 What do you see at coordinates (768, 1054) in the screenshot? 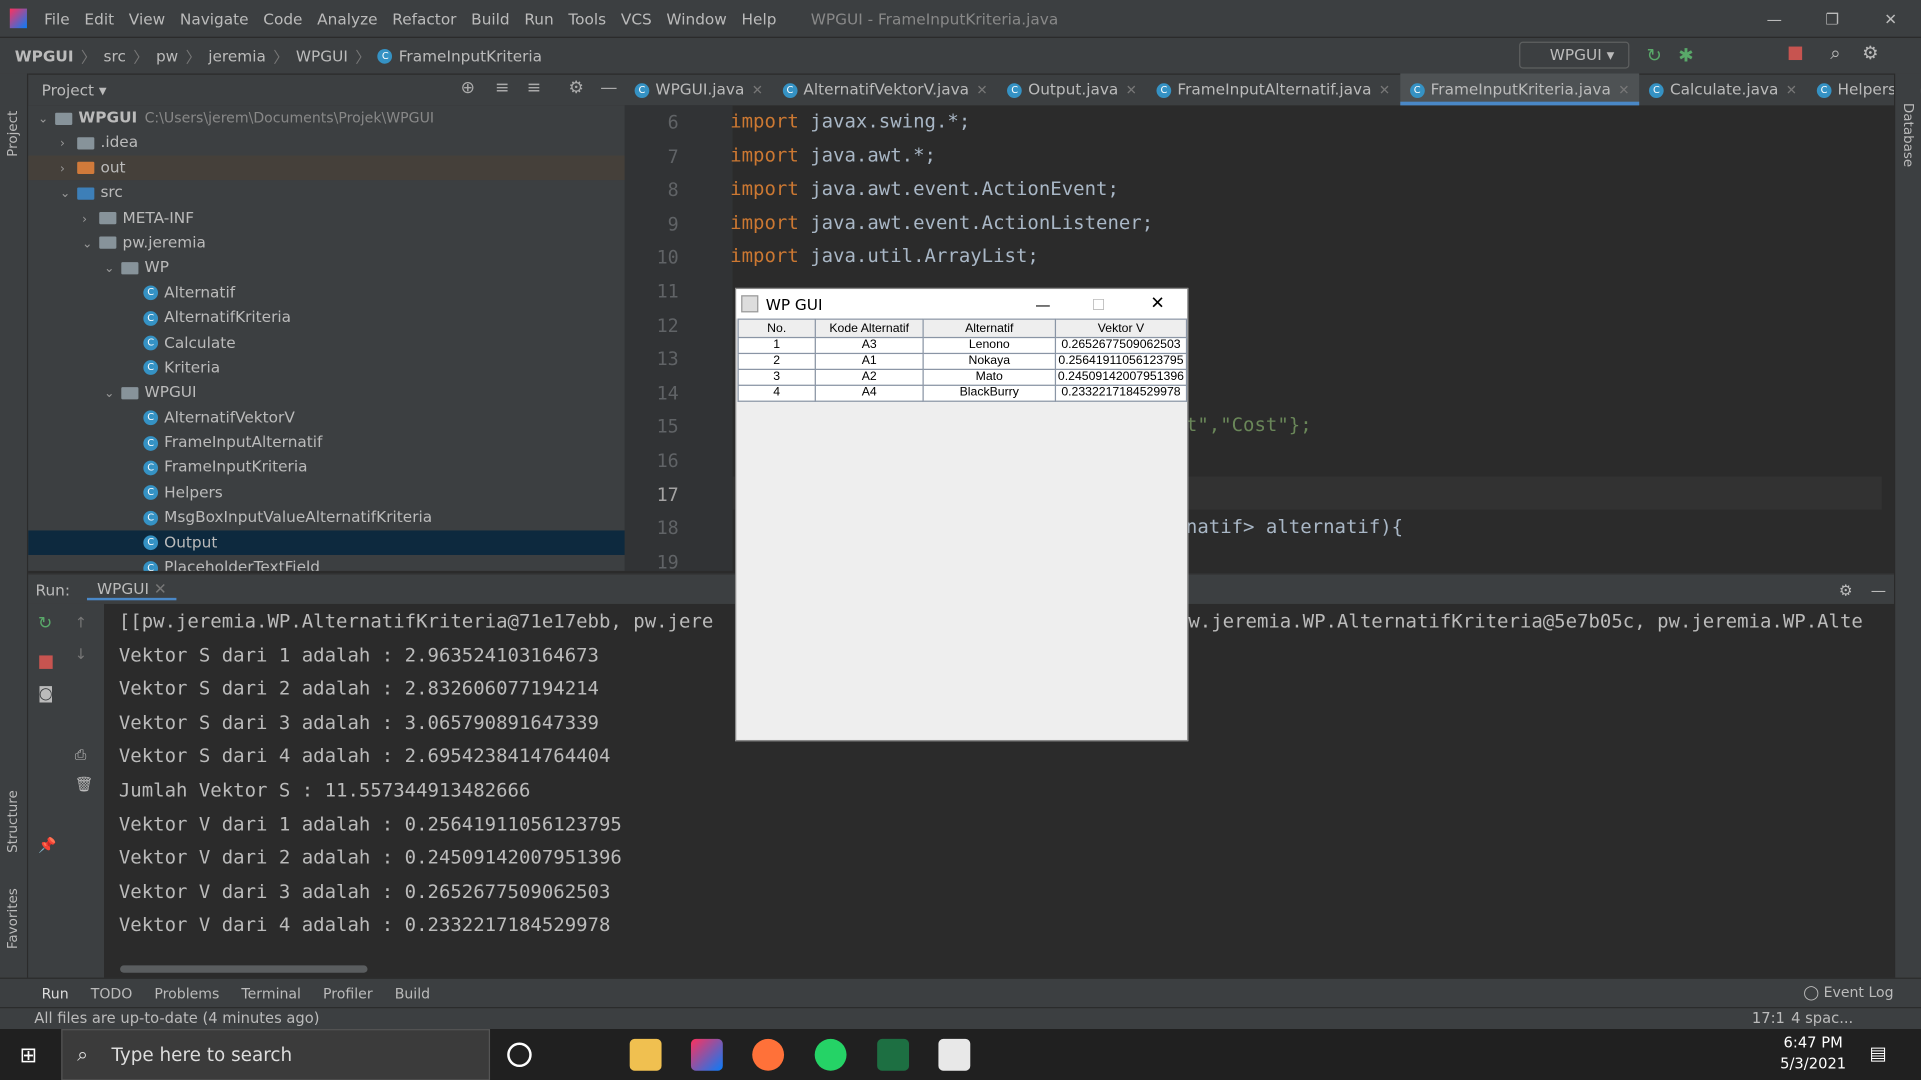
I see `firefox-icon` at bounding box center [768, 1054].